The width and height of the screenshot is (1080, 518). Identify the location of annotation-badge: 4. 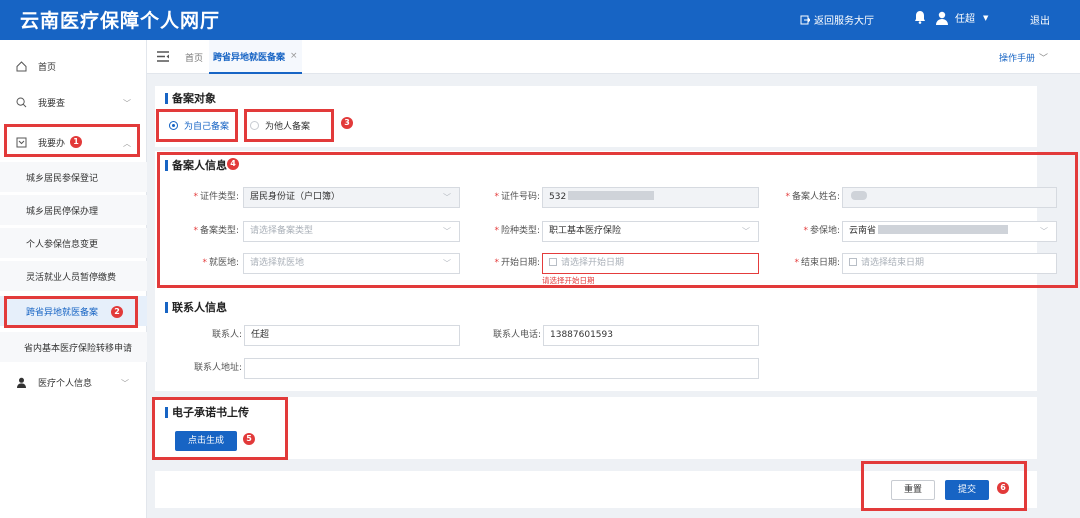
(233, 164).